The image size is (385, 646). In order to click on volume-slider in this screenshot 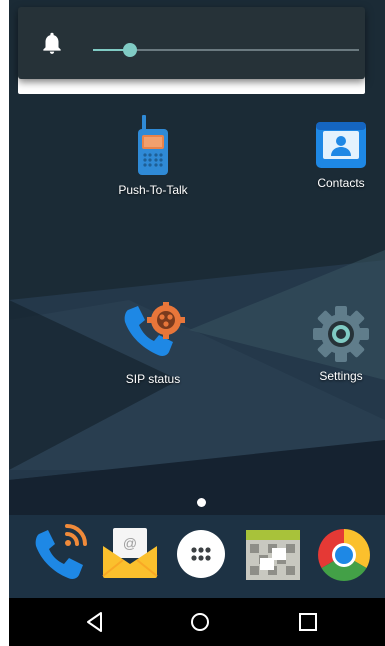, I will do `click(226, 50)`.